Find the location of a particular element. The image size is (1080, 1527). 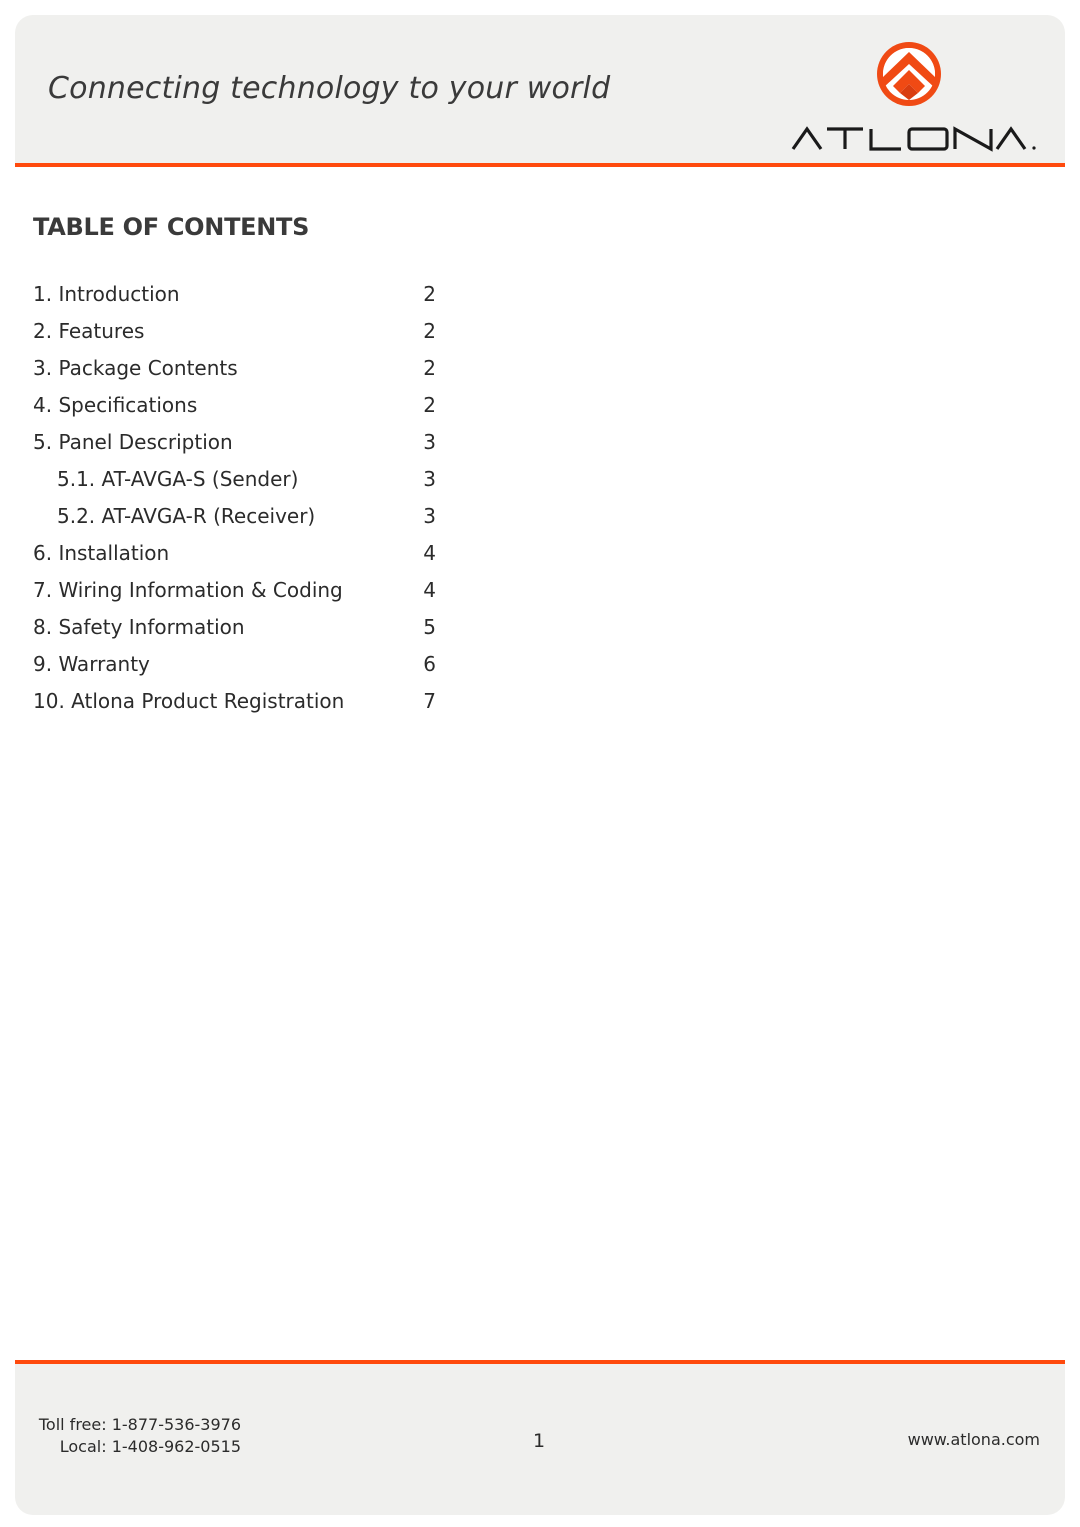

atlona-logo-emblem-icon is located at coordinates (909, 74).